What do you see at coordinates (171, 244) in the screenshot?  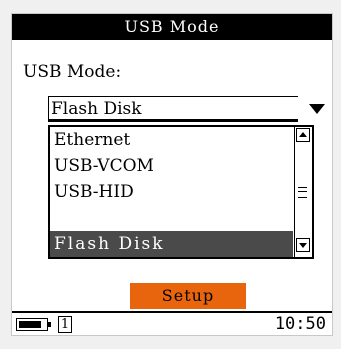 I see `list-item-flash-disk: Flash Disk` at bounding box center [171, 244].